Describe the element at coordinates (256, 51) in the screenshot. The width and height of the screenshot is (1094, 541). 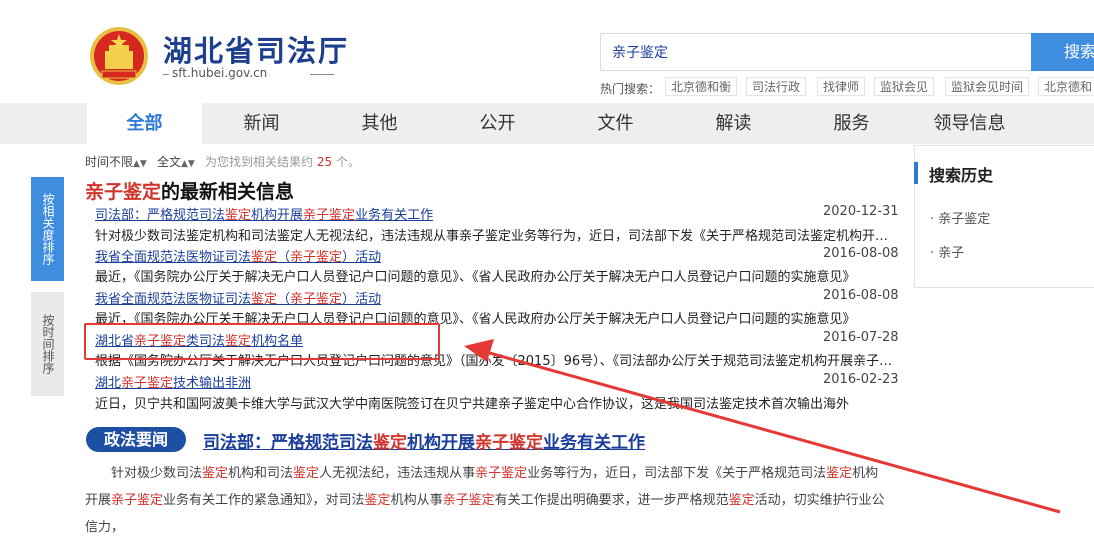
I see `site-title: 湖北省司法厅` at that location.